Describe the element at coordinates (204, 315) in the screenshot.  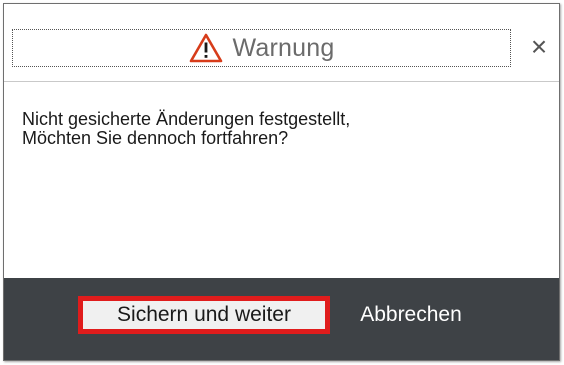
I see `save-and-continue-button: Sichern und weiter` at that location.